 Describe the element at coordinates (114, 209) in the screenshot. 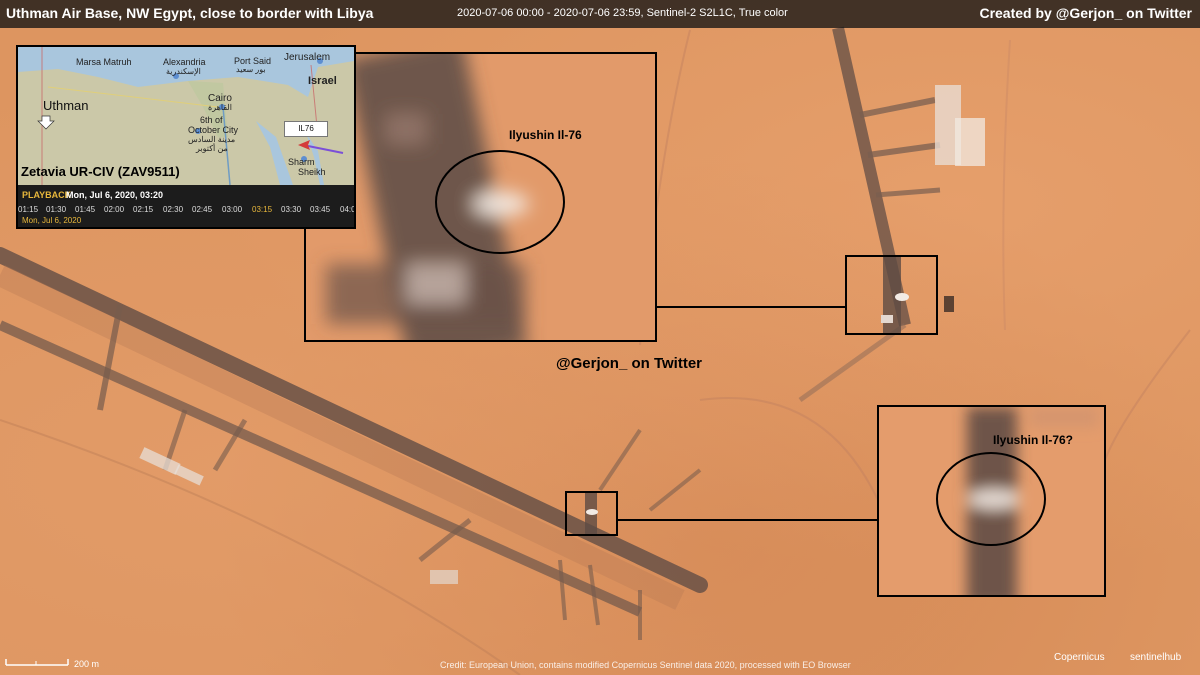

I see `timeline-tick: 02:00` at that location.